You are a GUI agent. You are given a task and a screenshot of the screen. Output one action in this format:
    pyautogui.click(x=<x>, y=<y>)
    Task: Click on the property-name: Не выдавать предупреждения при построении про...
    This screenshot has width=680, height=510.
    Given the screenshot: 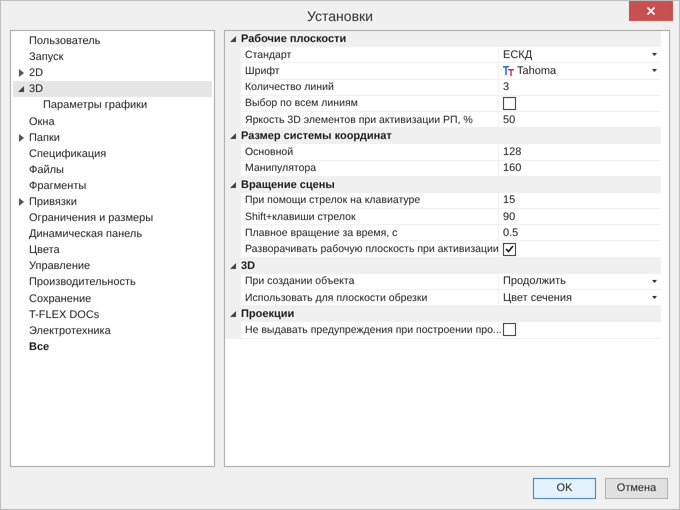 What is the action you would take?
    pyautogui.click(x=370, y=330)
    